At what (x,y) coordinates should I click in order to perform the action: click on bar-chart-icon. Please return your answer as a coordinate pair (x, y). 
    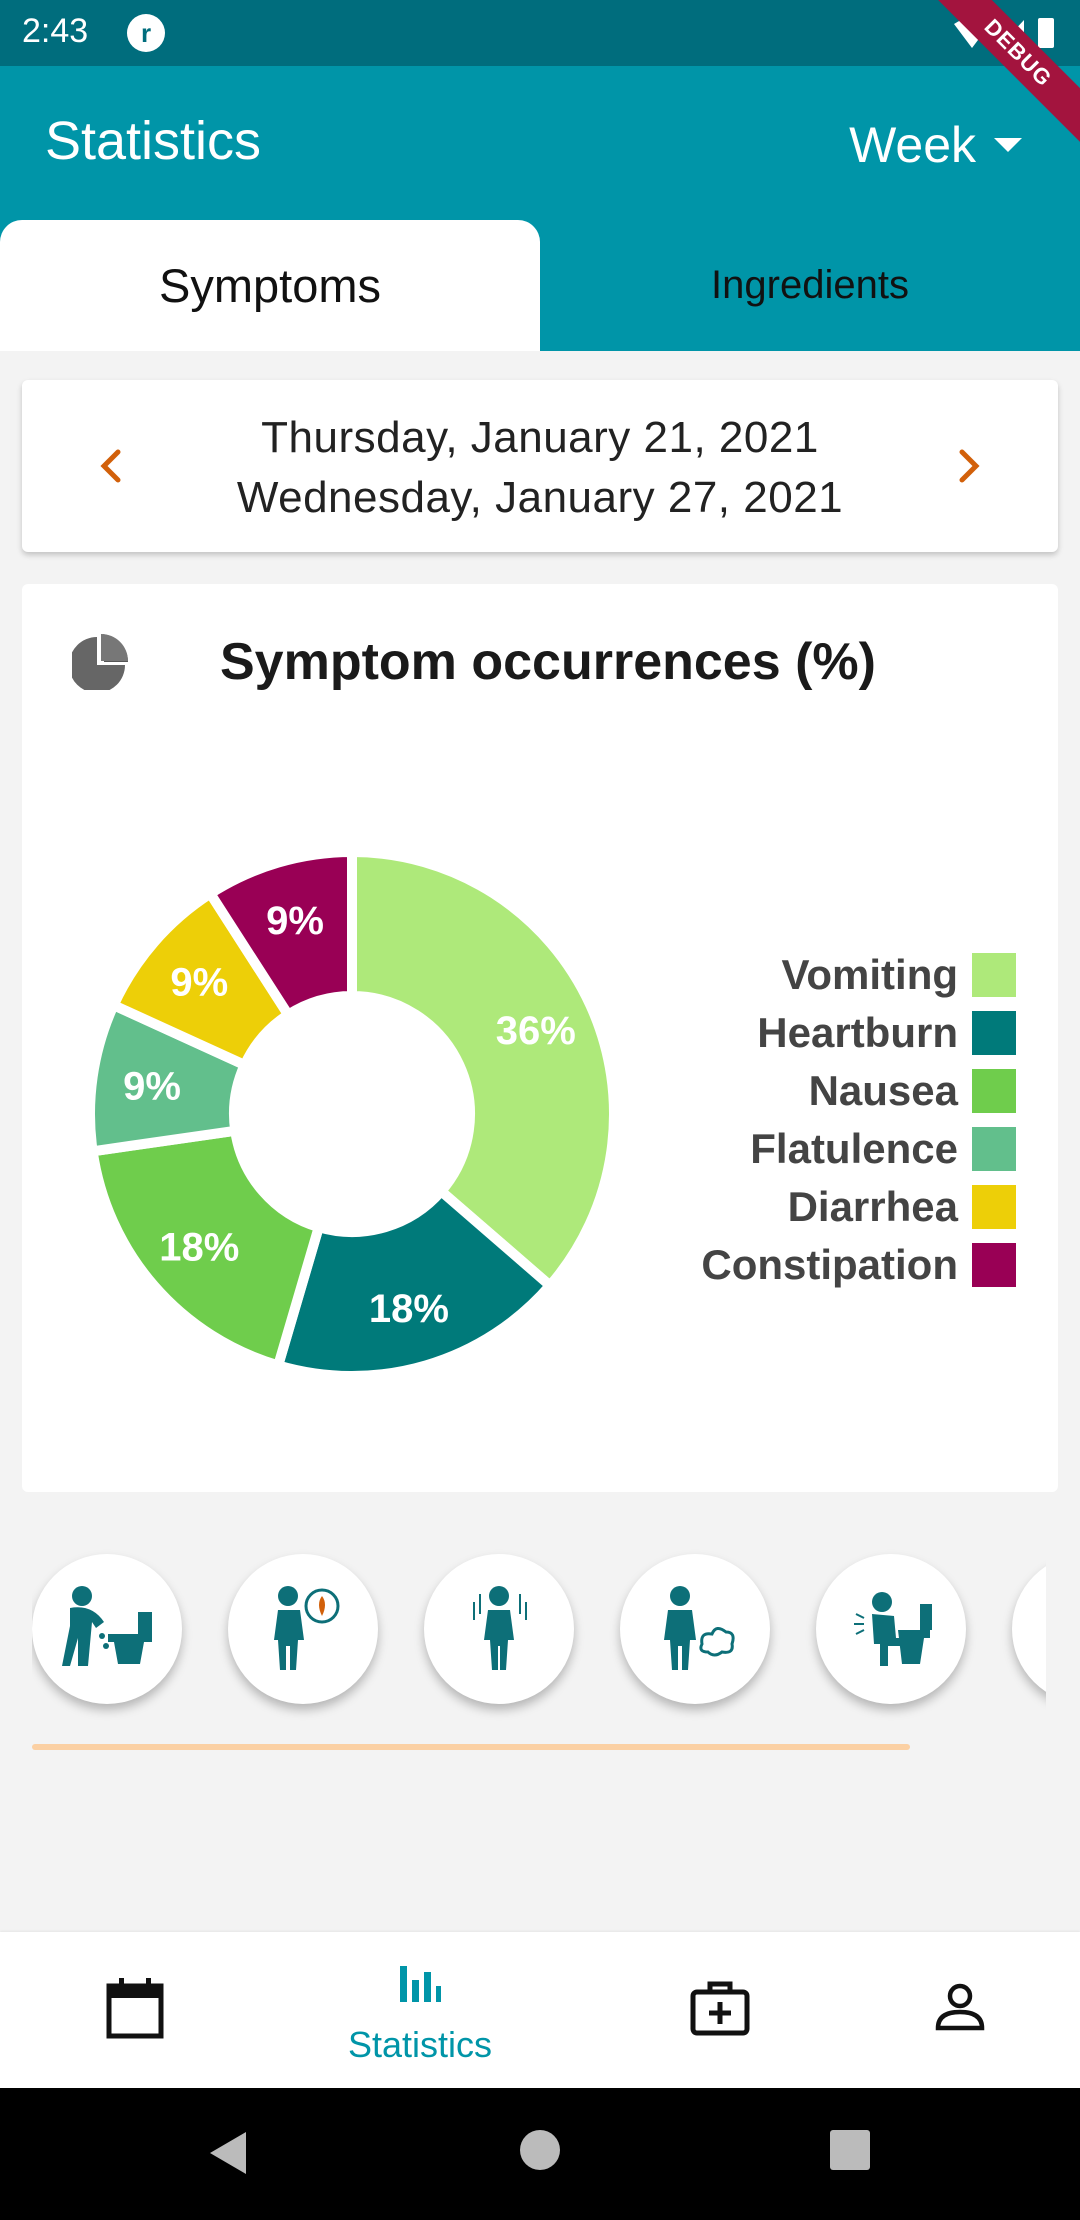
    Looking at the image, I should click on (420, 1984).